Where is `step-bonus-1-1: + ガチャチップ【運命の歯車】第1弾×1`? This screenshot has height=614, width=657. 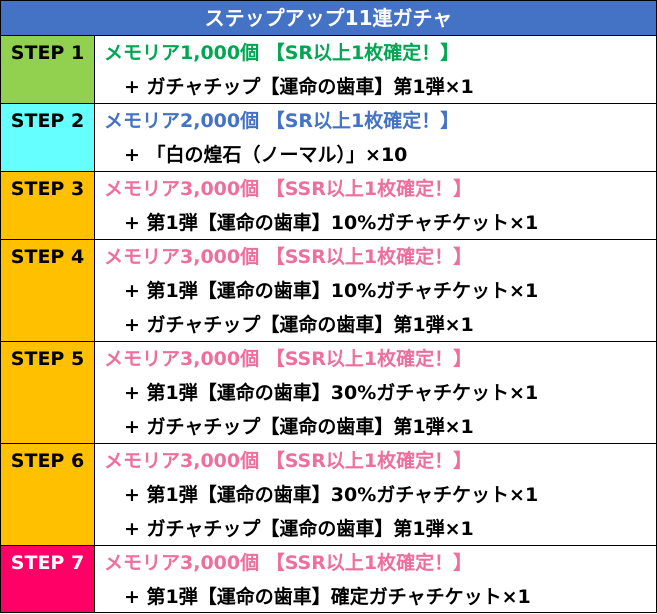 step-bonus-1-1: + ガチャチップ【運命の歯車】第1弾×1 is located at coordinates (299, 87).